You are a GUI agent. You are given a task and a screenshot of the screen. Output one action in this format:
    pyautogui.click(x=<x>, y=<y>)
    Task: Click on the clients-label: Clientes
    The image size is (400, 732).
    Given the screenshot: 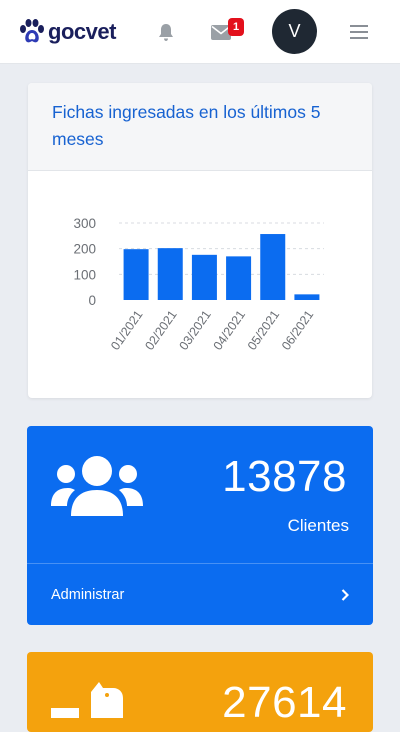 What is the action you would take?
    pyautogui.click(x=318, y=525)
    